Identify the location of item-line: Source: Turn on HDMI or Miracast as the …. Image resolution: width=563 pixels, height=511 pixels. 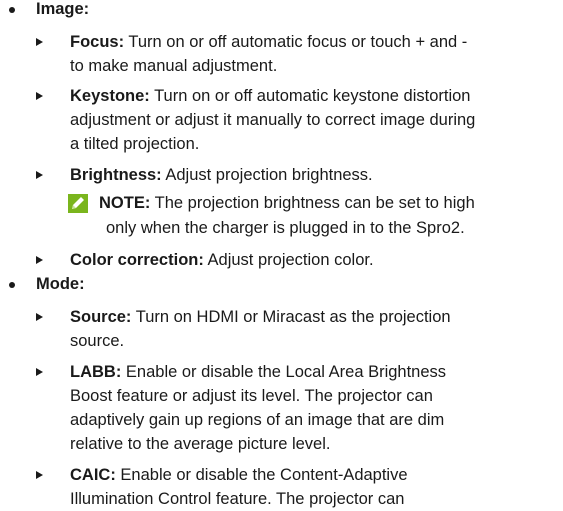
(260, 317).